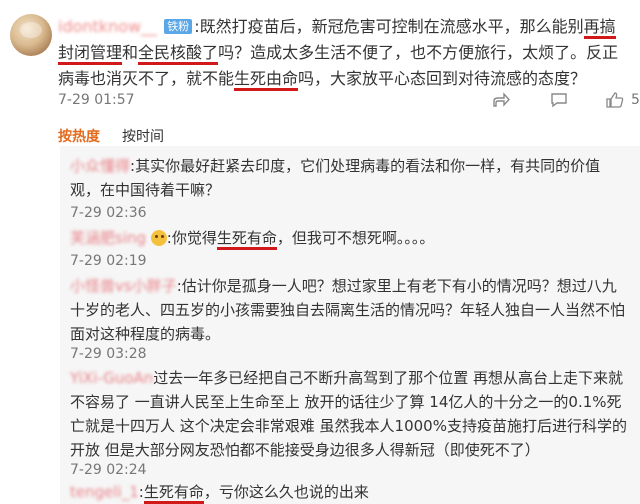 The height and width of the screenshot is (504, 640). Describe the element at coordinates (158, 238) in the screenshot. I see `reply-emoji-icon` at that location.